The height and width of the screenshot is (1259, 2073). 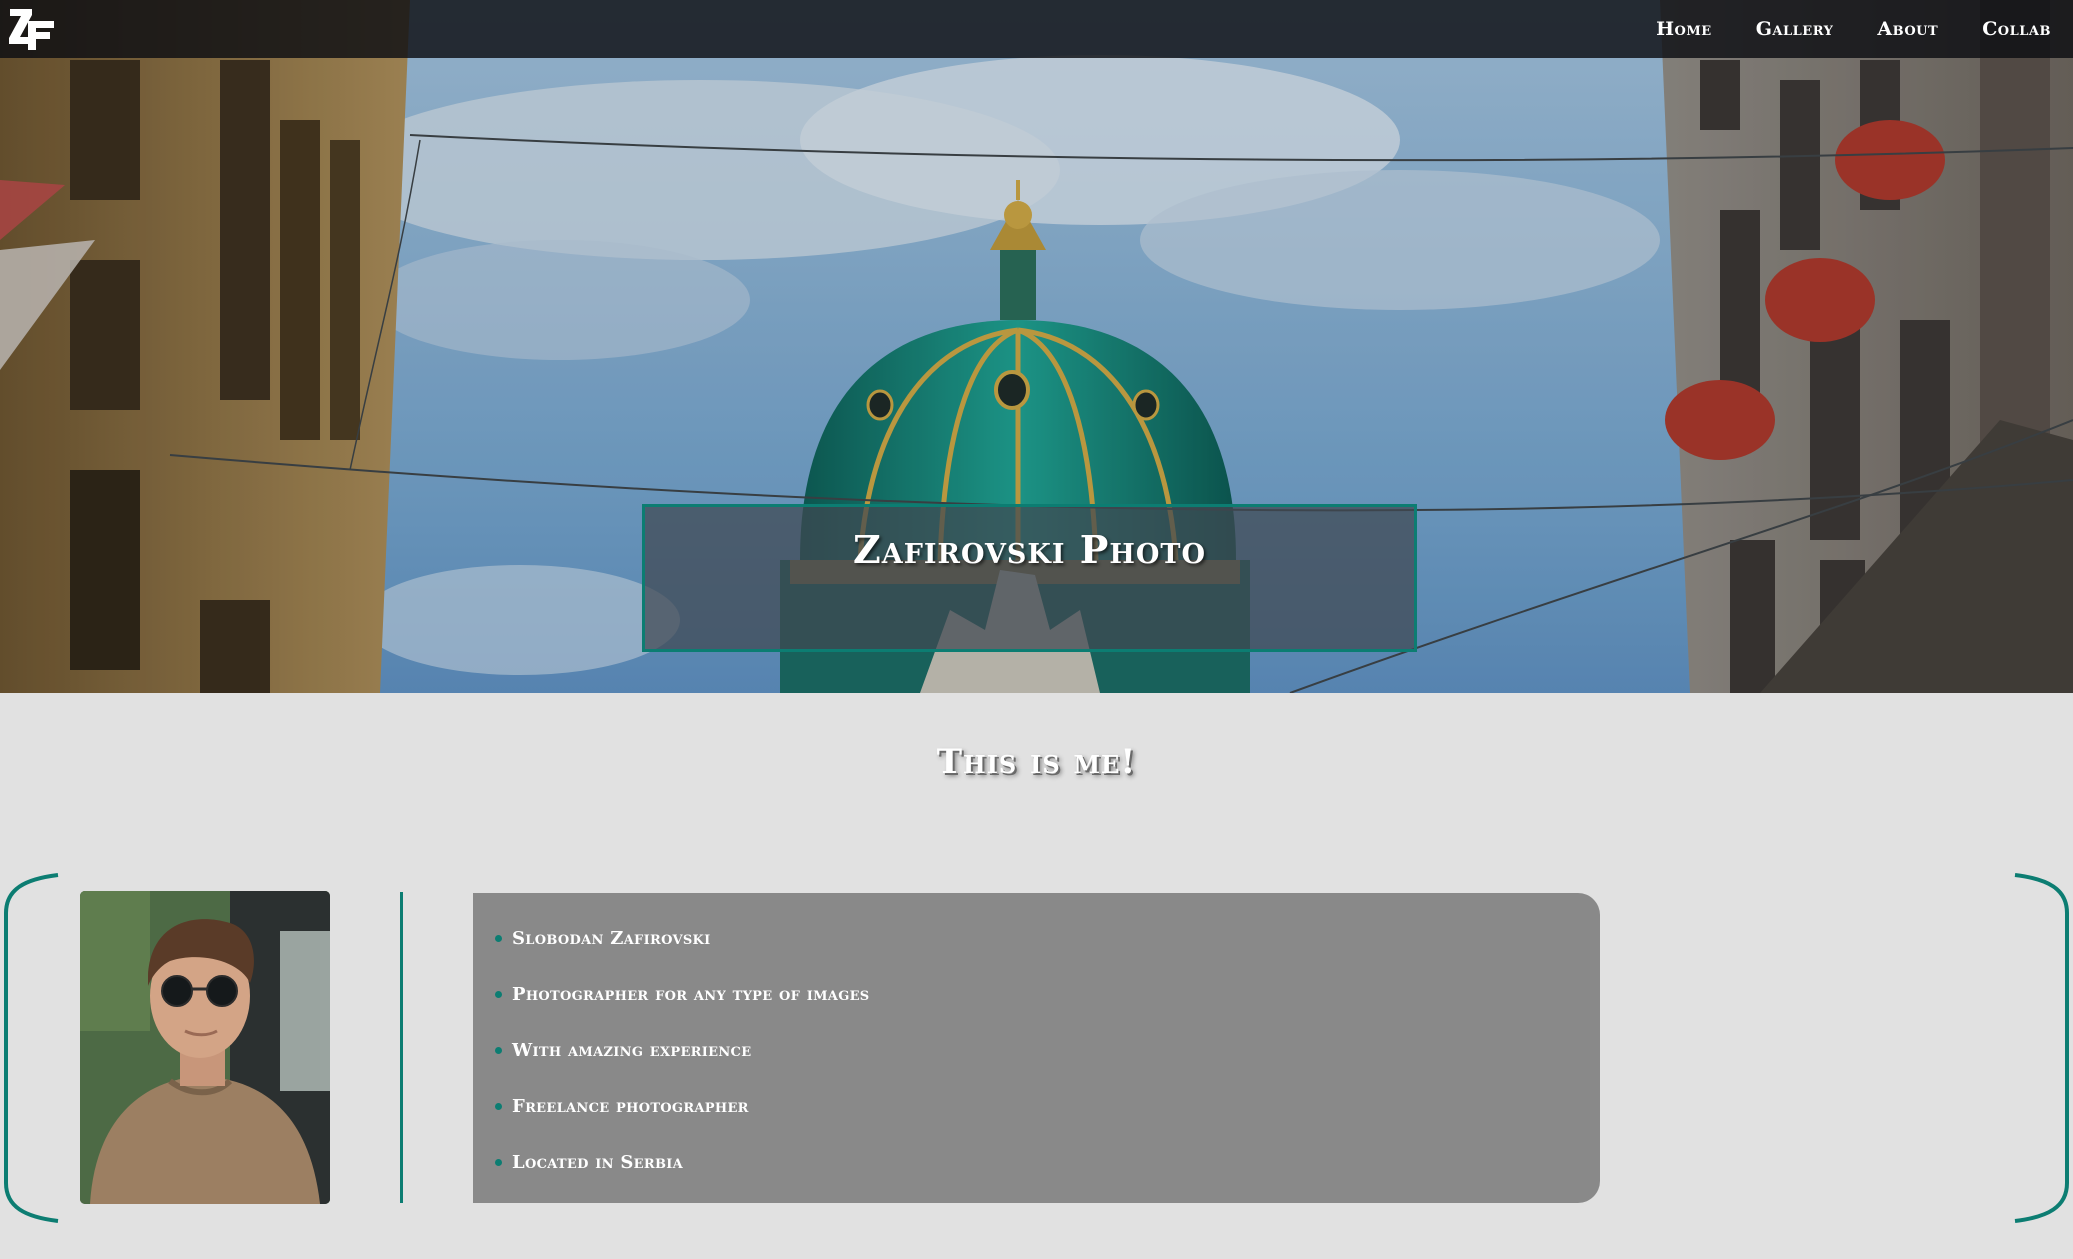 I want to click on about-heading: This is me!, so click(x=1036, y=762).